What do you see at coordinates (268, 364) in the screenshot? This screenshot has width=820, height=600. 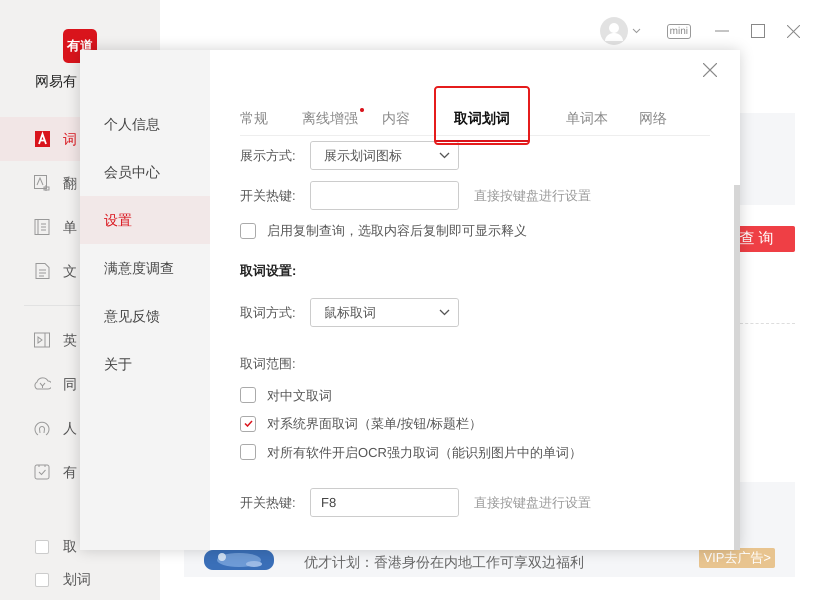 I see `field-label: 取词范围:` at bounding box center [268, 364].